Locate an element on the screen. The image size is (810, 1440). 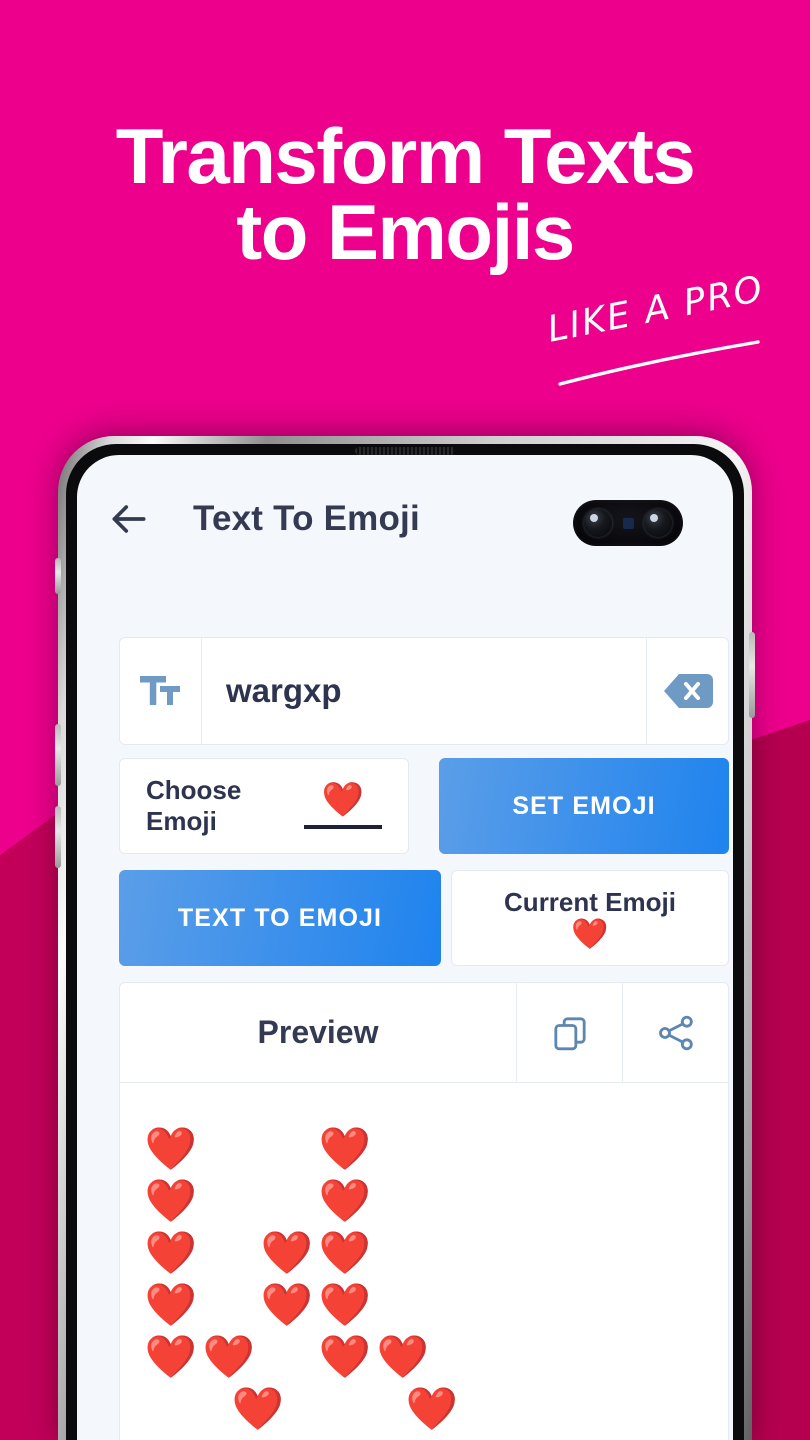
share-icon is located at coordinates (675, 1032).